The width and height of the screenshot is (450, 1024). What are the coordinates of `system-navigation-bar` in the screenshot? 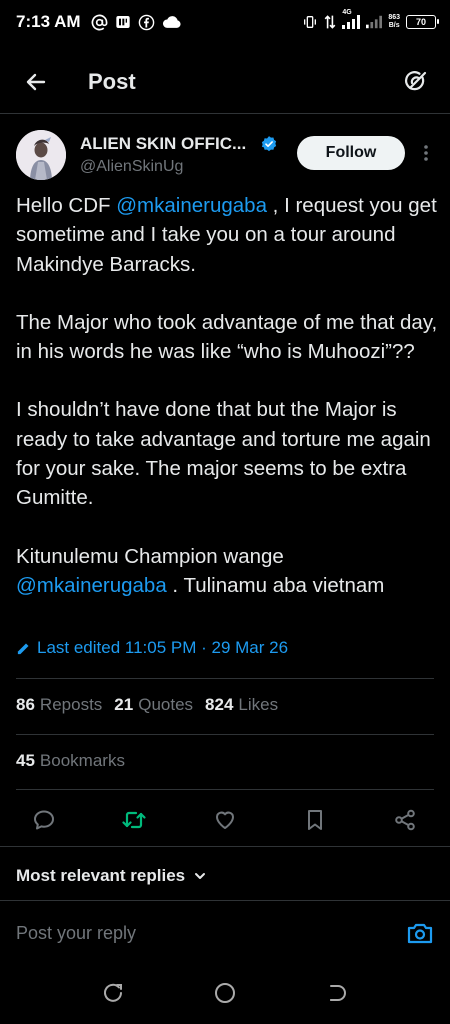 It's located at (225, 993).